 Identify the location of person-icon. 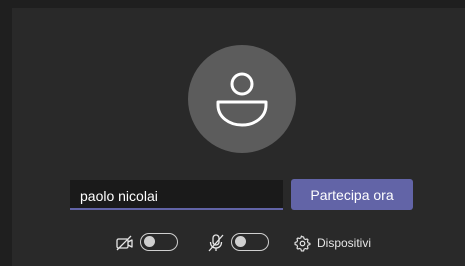
(242, 99).